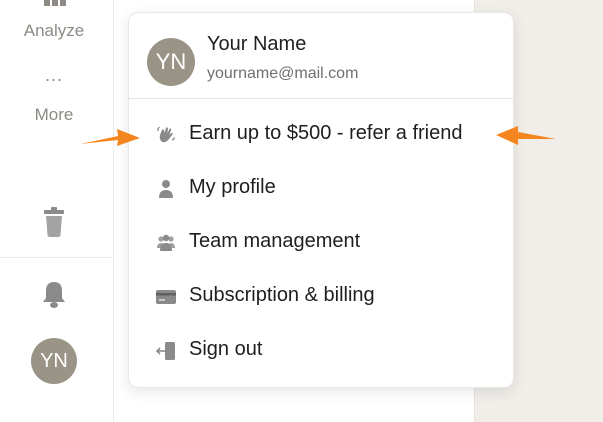  What do you see at coordinates (54, 222) in the screenshot?
I see `trash-icon` at bounding box center [54, 222].